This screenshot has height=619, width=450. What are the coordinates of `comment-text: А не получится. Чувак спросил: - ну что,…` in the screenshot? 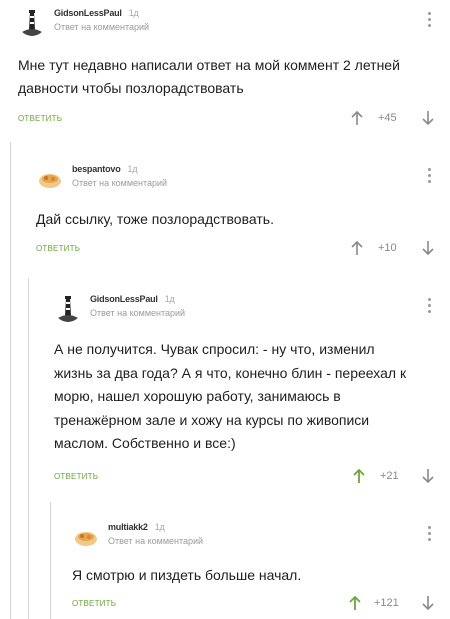 It's located at (230, 396).